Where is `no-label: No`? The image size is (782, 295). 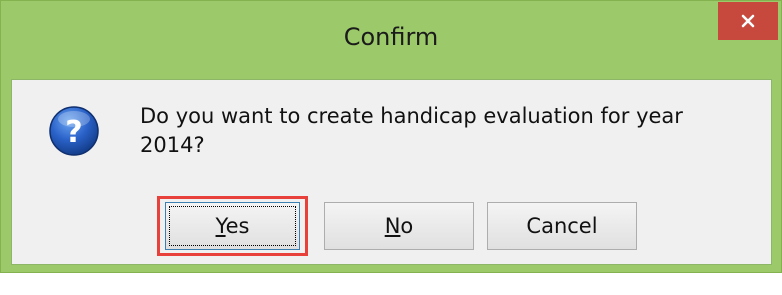
no-label: No is located at coordinates (399, 226).